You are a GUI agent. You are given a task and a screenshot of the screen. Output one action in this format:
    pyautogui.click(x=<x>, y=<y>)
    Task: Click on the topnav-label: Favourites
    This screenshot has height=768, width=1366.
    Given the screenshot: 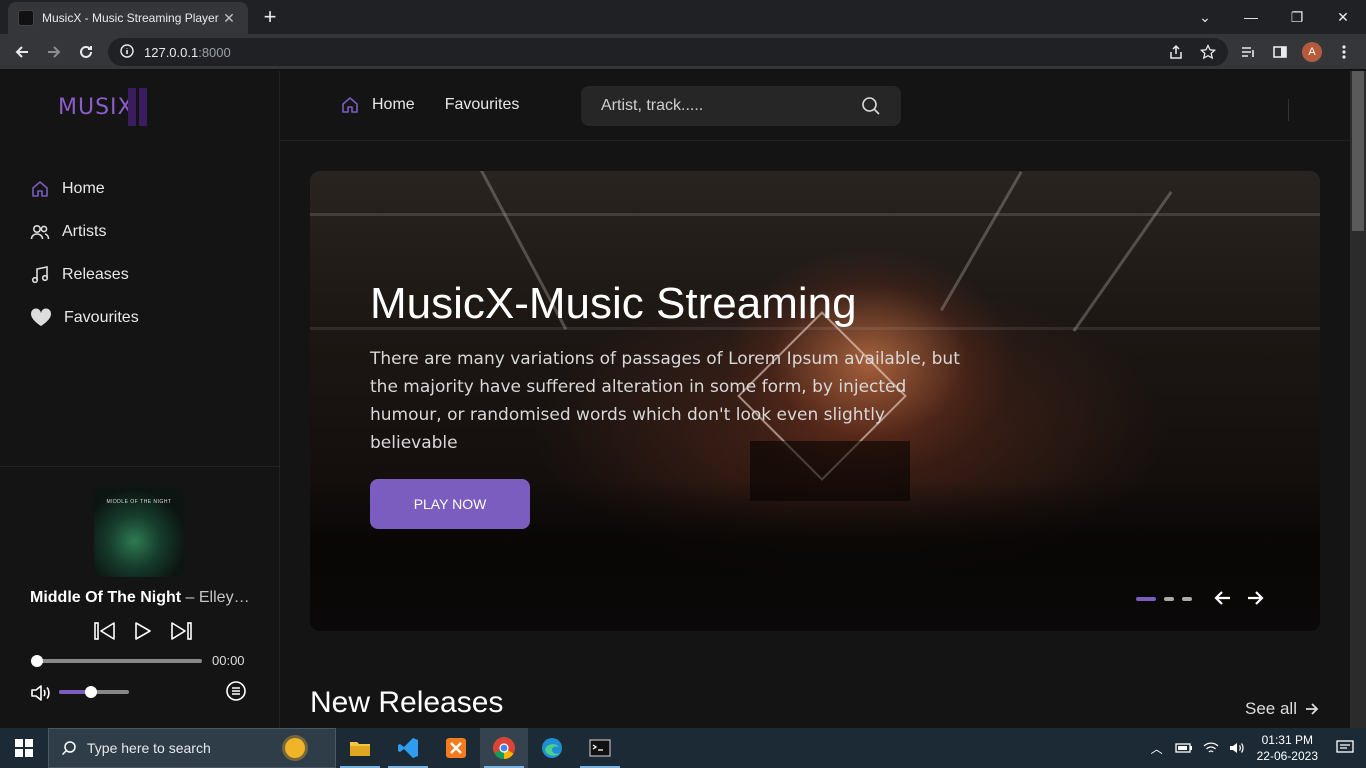 What is the action you would take?
    pyautogui.click(x=482, y=104)
    